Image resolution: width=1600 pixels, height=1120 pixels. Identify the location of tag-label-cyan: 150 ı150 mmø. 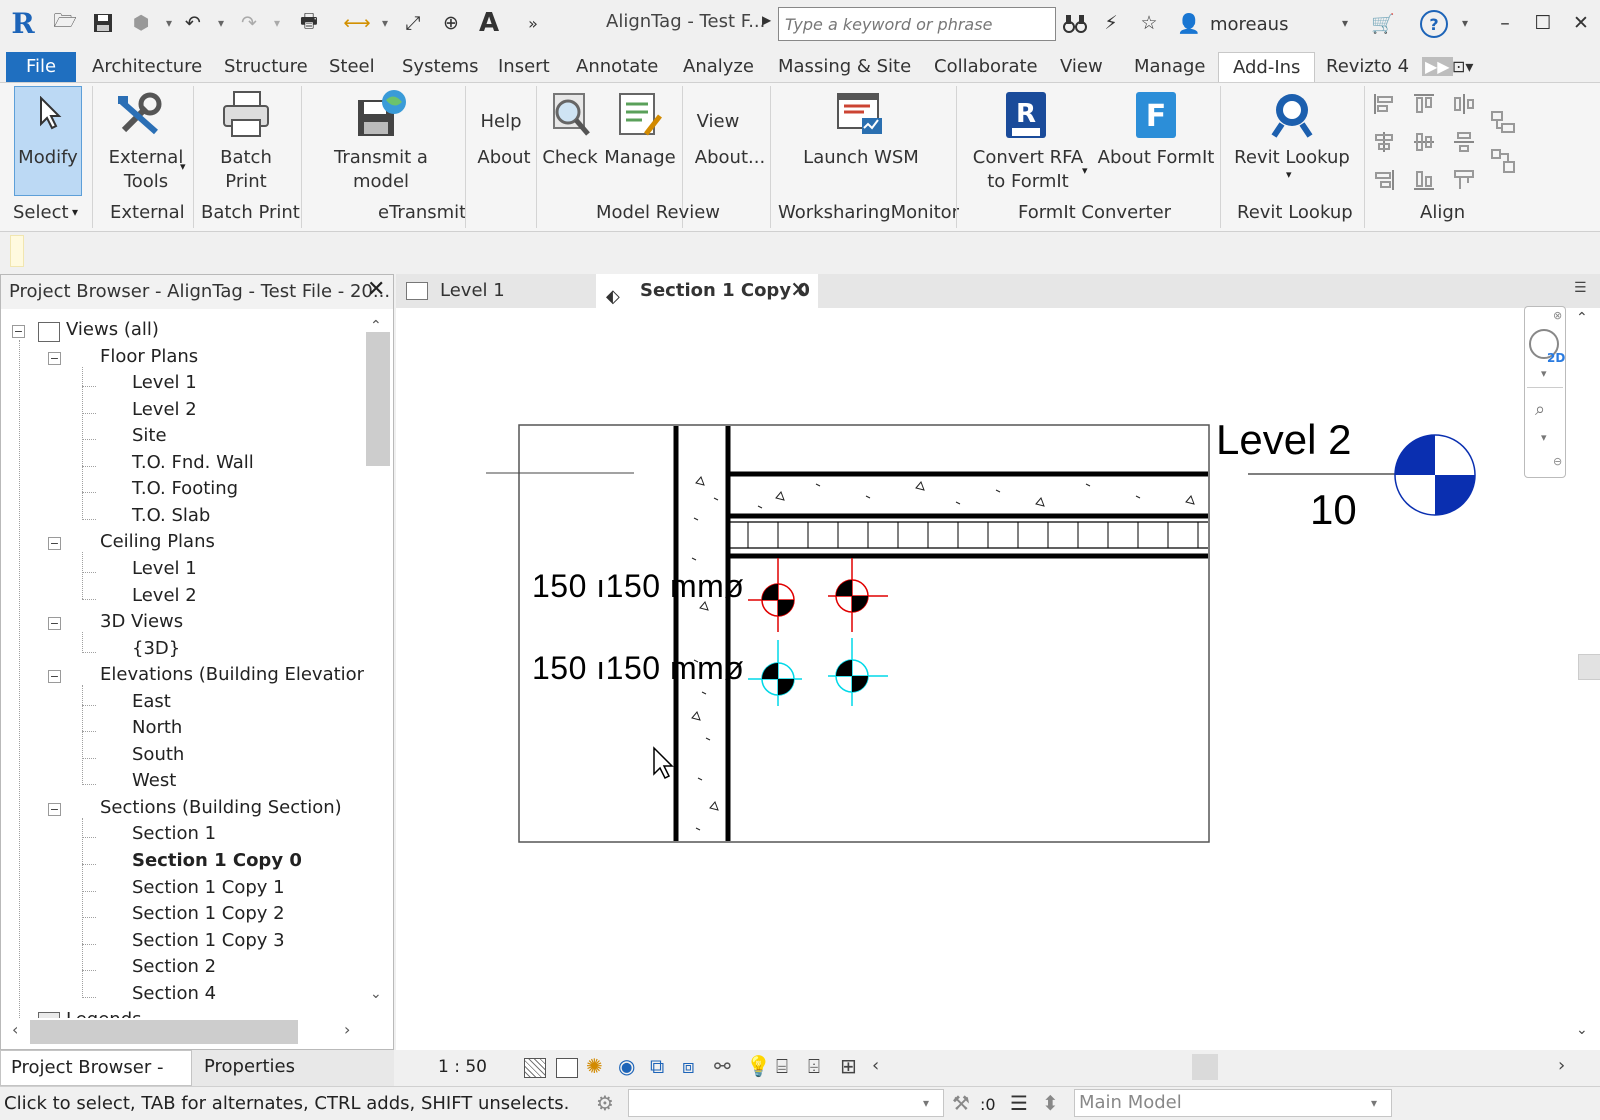
(638, 668).